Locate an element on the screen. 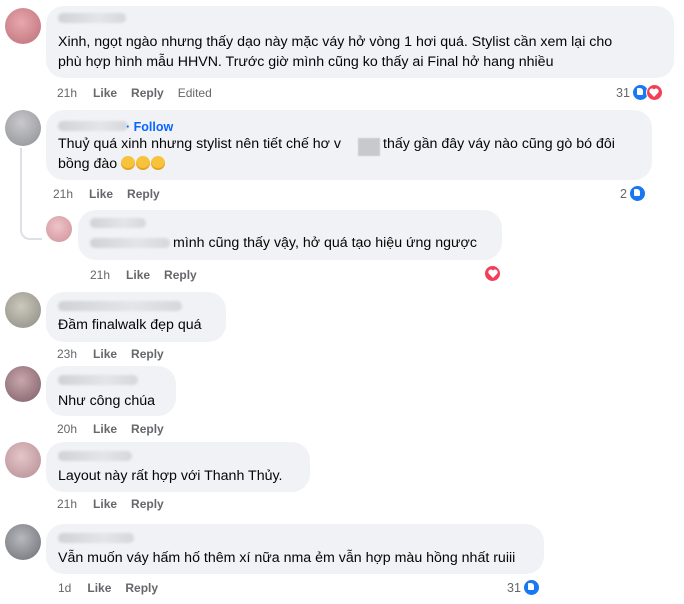 The height and width of the screenshot is (604, 684). comment-actions: 21h Like Reply Edited is located at coordinates (142, 93).